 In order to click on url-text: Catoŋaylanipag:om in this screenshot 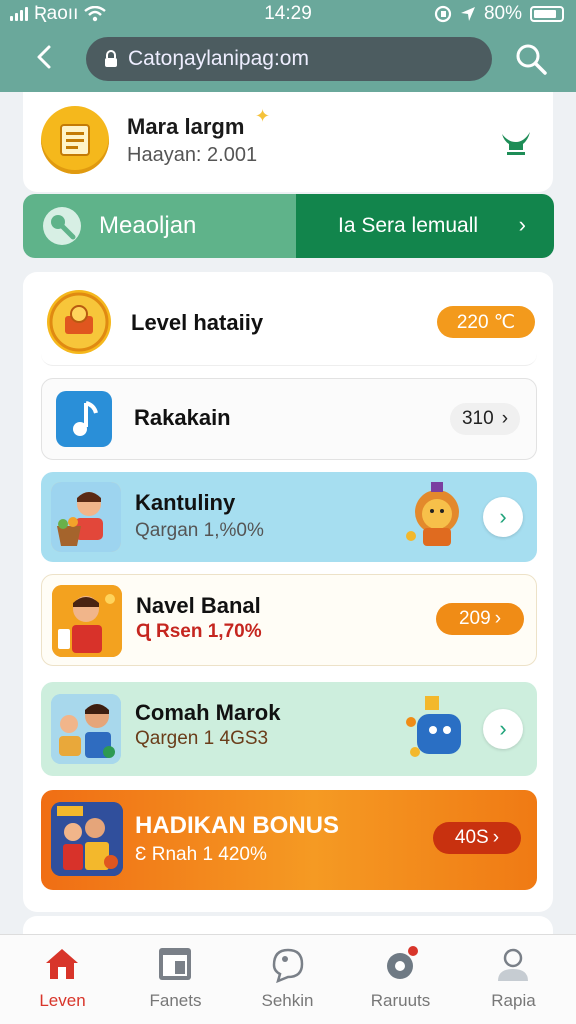, I will do `click(218, 58)`.